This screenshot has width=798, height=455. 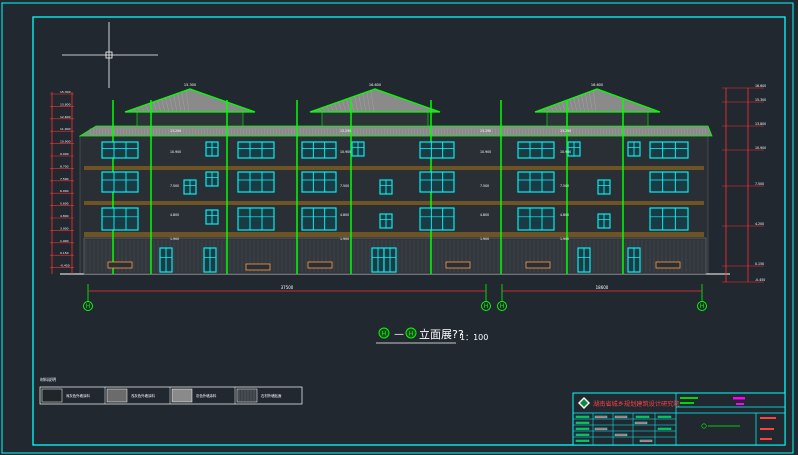 I want to click on total-dimension-right: 18600, so click(x=602, y=287).